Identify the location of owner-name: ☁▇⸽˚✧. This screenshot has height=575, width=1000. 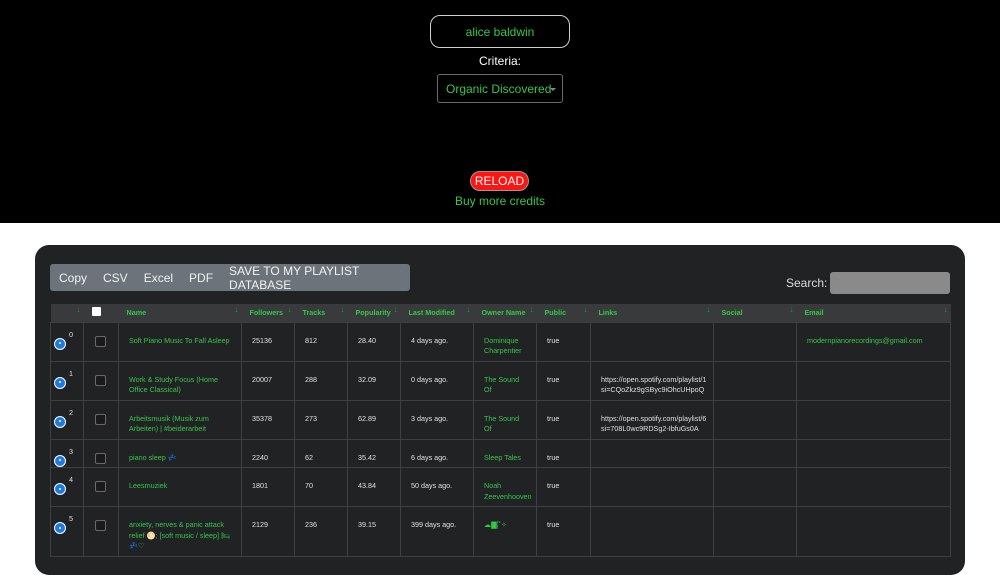
(505, 531).